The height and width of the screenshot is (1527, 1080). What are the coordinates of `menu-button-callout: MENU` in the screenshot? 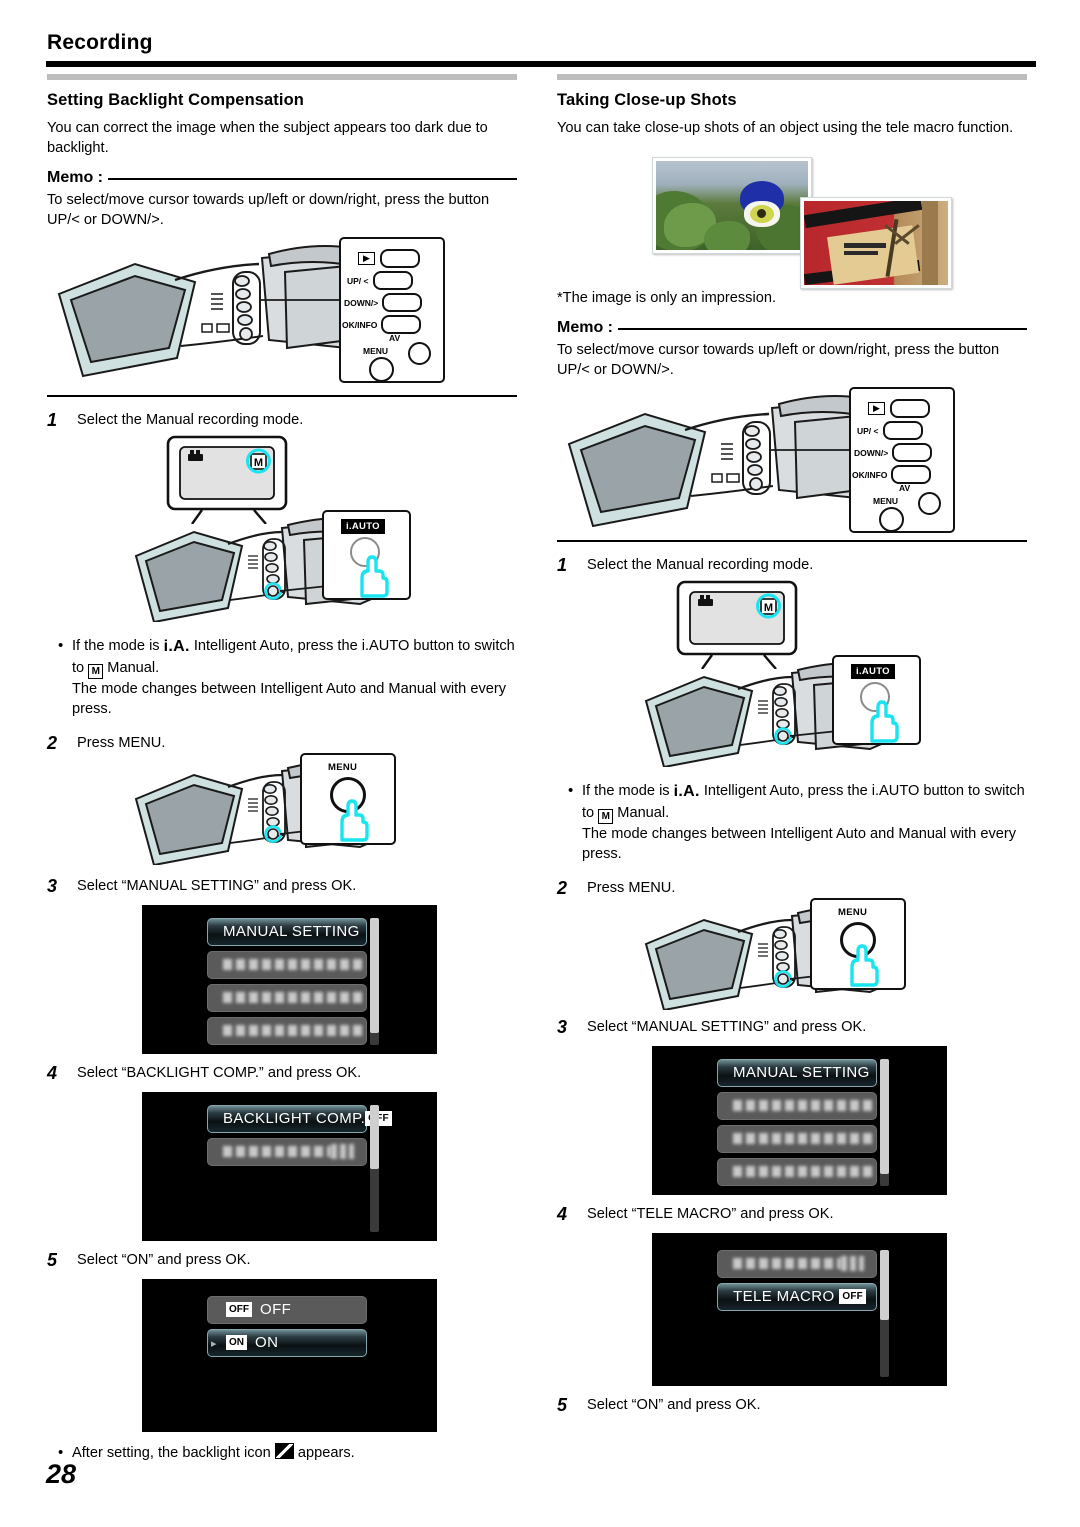 It's located at (858, 943).